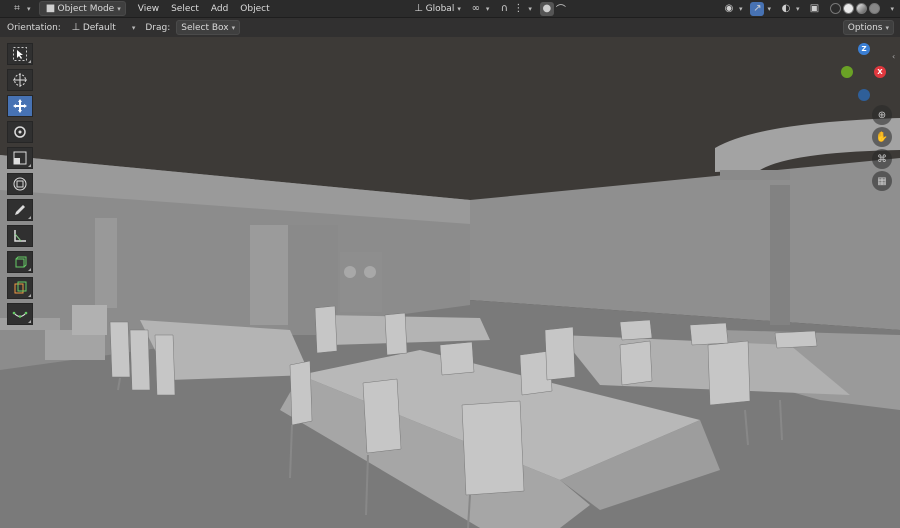 Image resolution: width=900 pixels, height=528 pixels. I want to click on transform-orientation-dropdown: ⊥ Global ▾, so click(436, 8).